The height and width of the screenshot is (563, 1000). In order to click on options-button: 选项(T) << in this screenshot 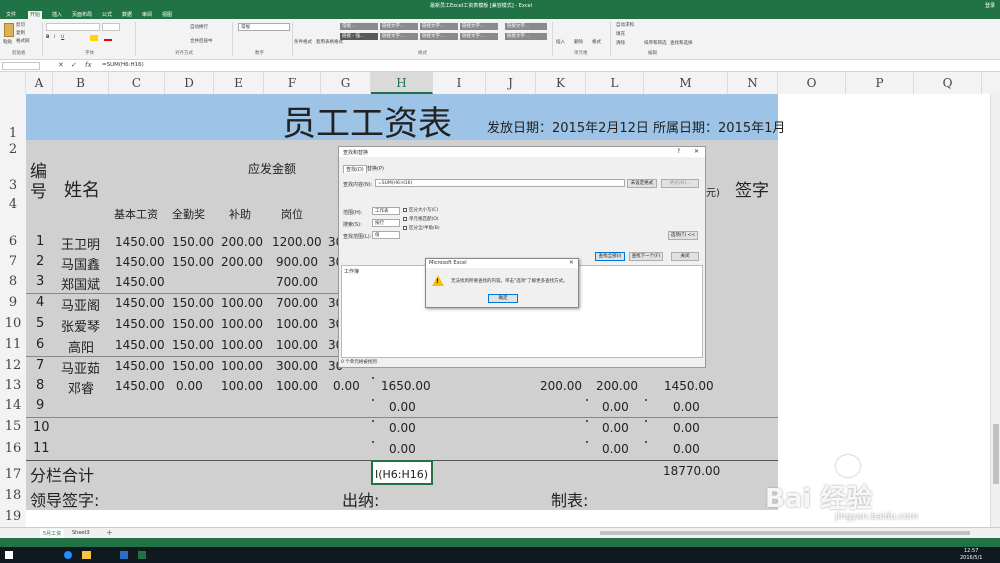, I will do `click(683, 235)`.